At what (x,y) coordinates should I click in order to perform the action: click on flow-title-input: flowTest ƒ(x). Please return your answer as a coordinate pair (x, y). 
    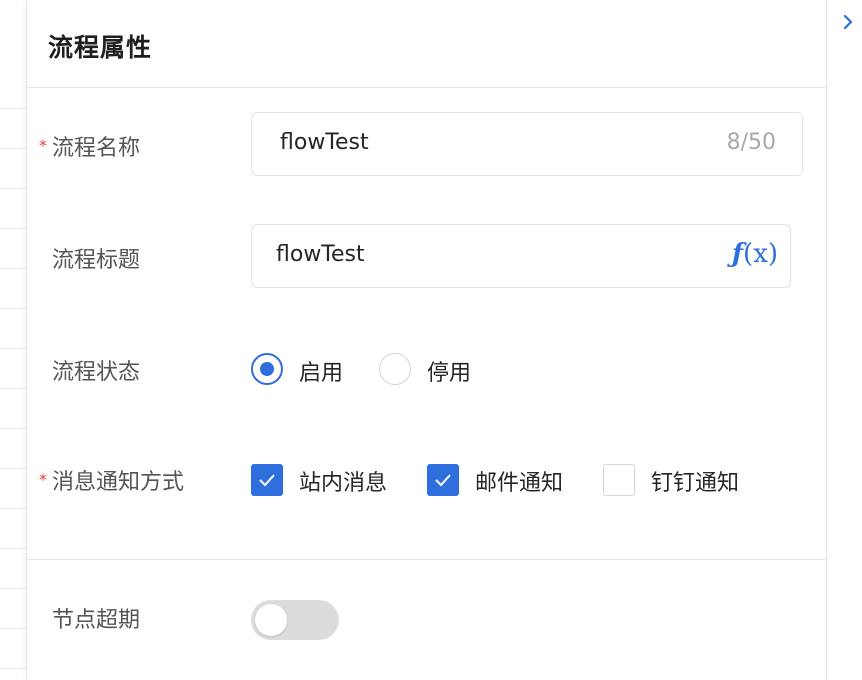
    Looking at the image, I should click on (521, 256).